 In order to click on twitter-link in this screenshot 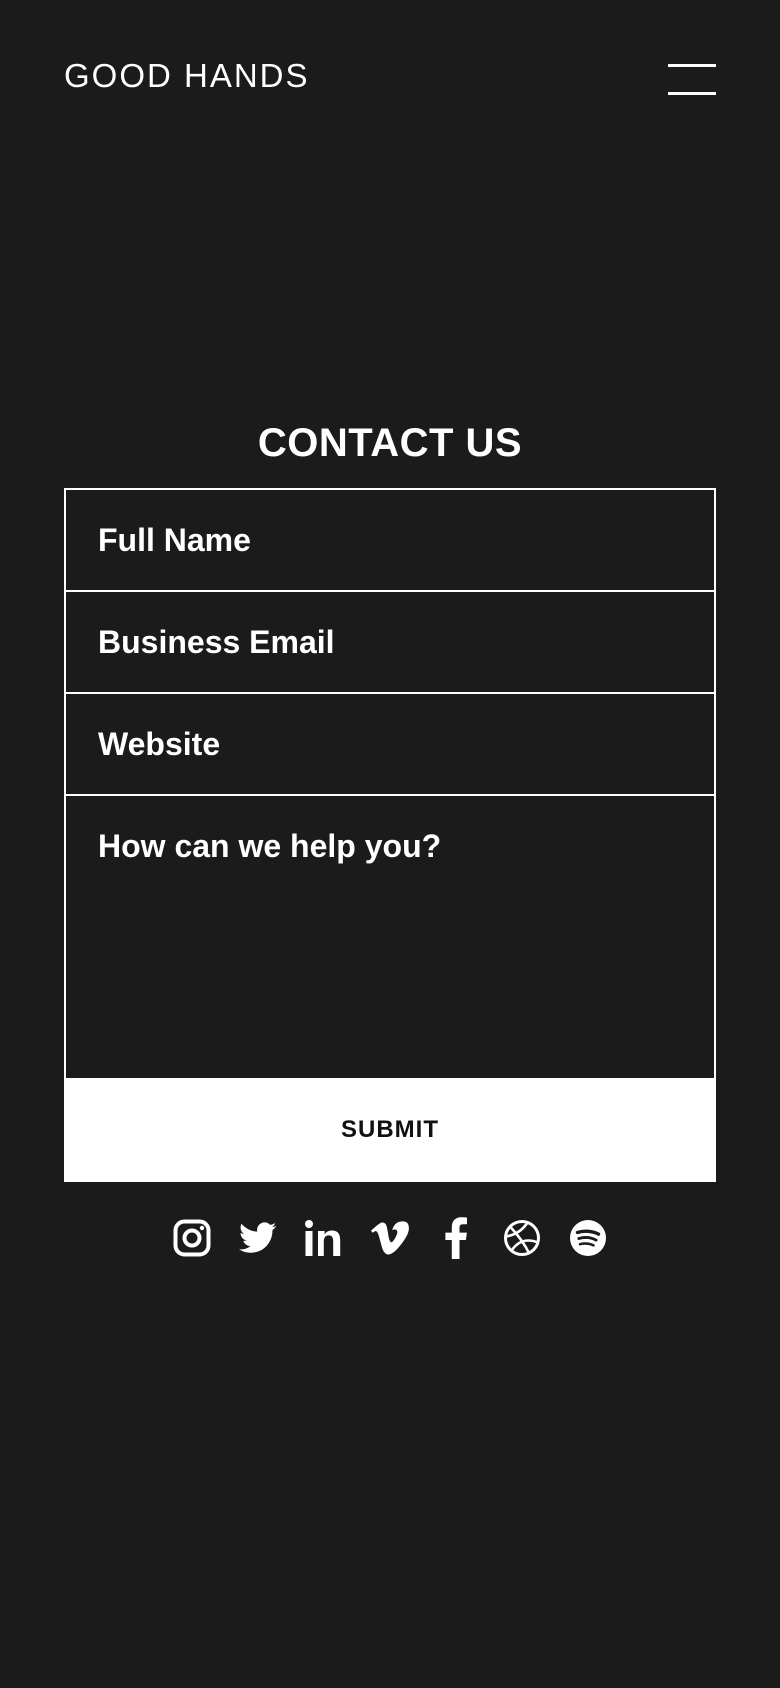, I will do `click(258, 1238)`.